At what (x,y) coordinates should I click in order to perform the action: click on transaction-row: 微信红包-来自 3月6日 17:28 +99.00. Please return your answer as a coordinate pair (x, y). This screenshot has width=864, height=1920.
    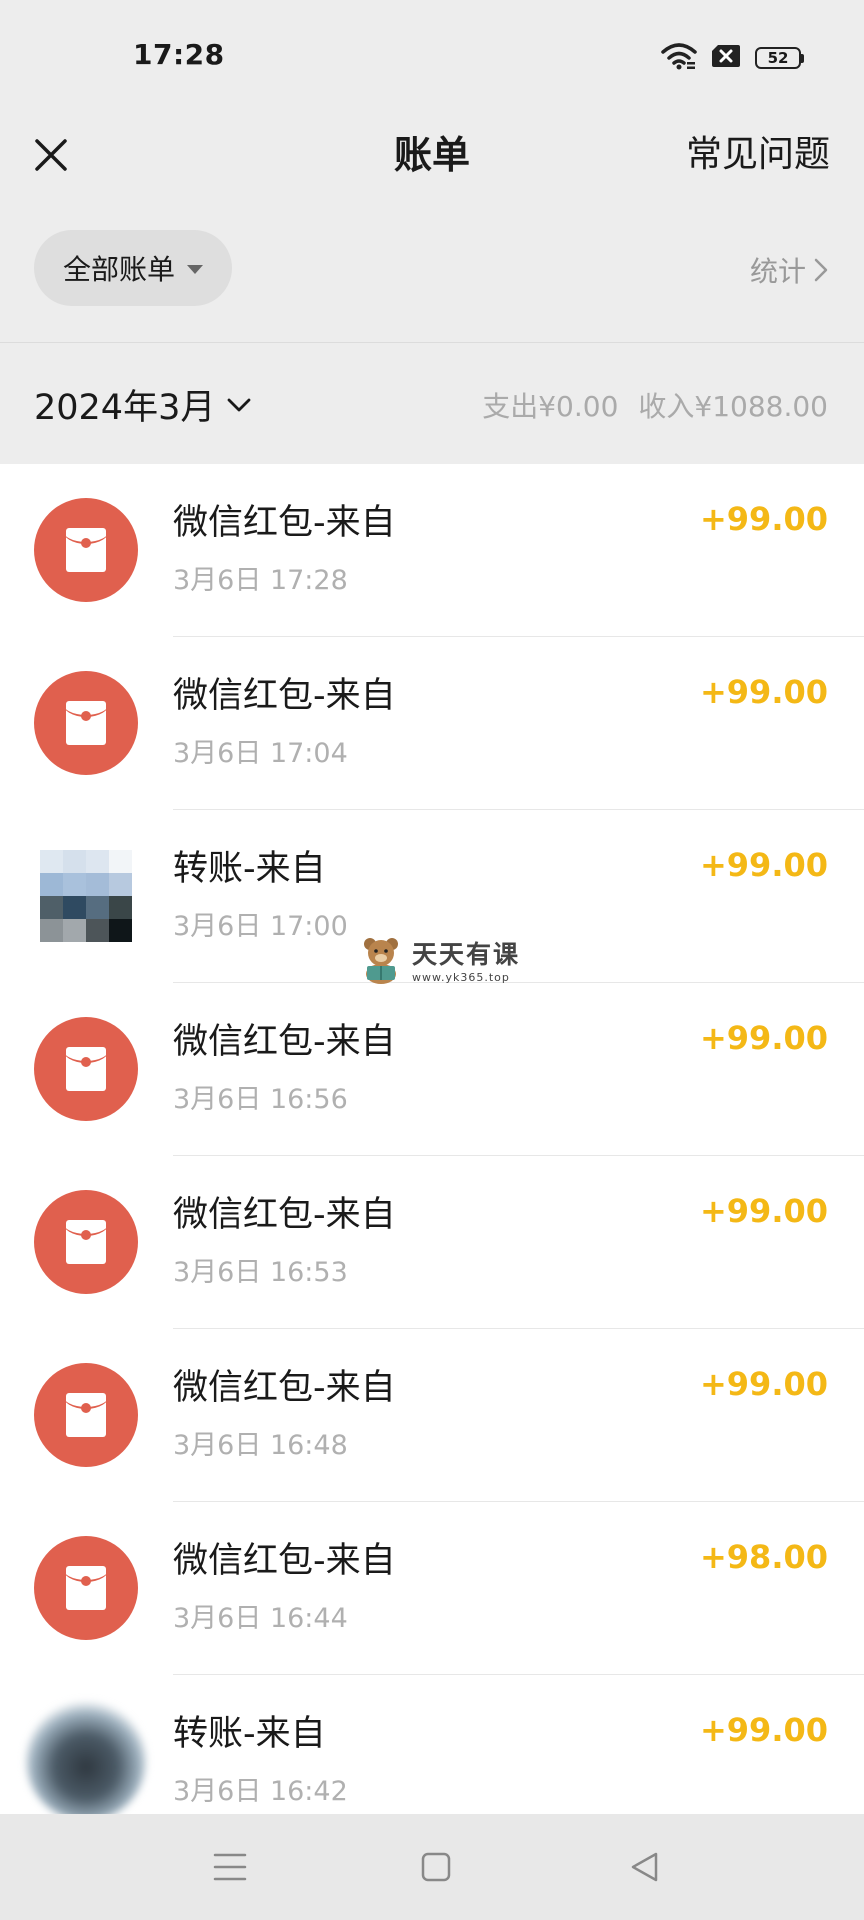
    Looking at the image, I should click on (432, 550).